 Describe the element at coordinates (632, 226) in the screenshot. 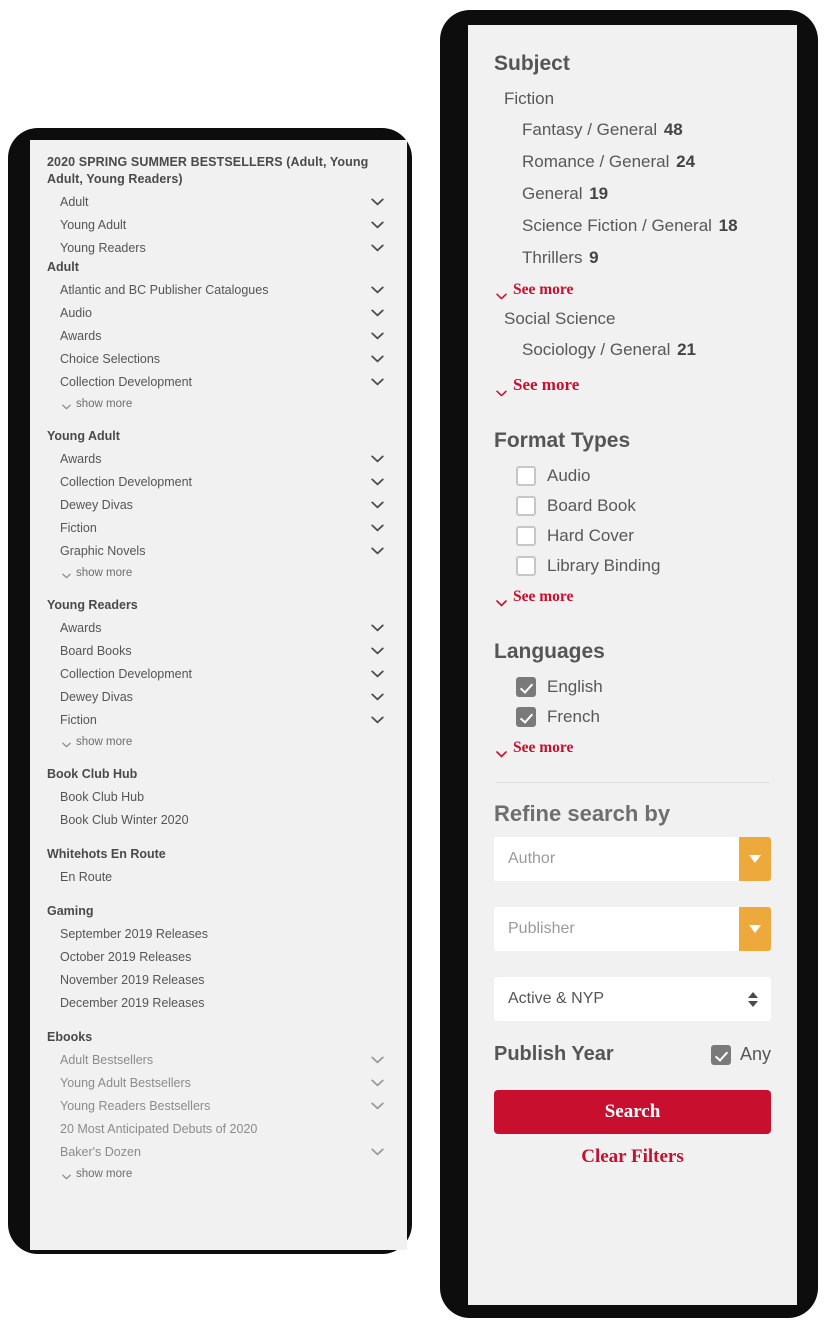

I see `subject-subcategory: Science Fiction / General 18` at that location.